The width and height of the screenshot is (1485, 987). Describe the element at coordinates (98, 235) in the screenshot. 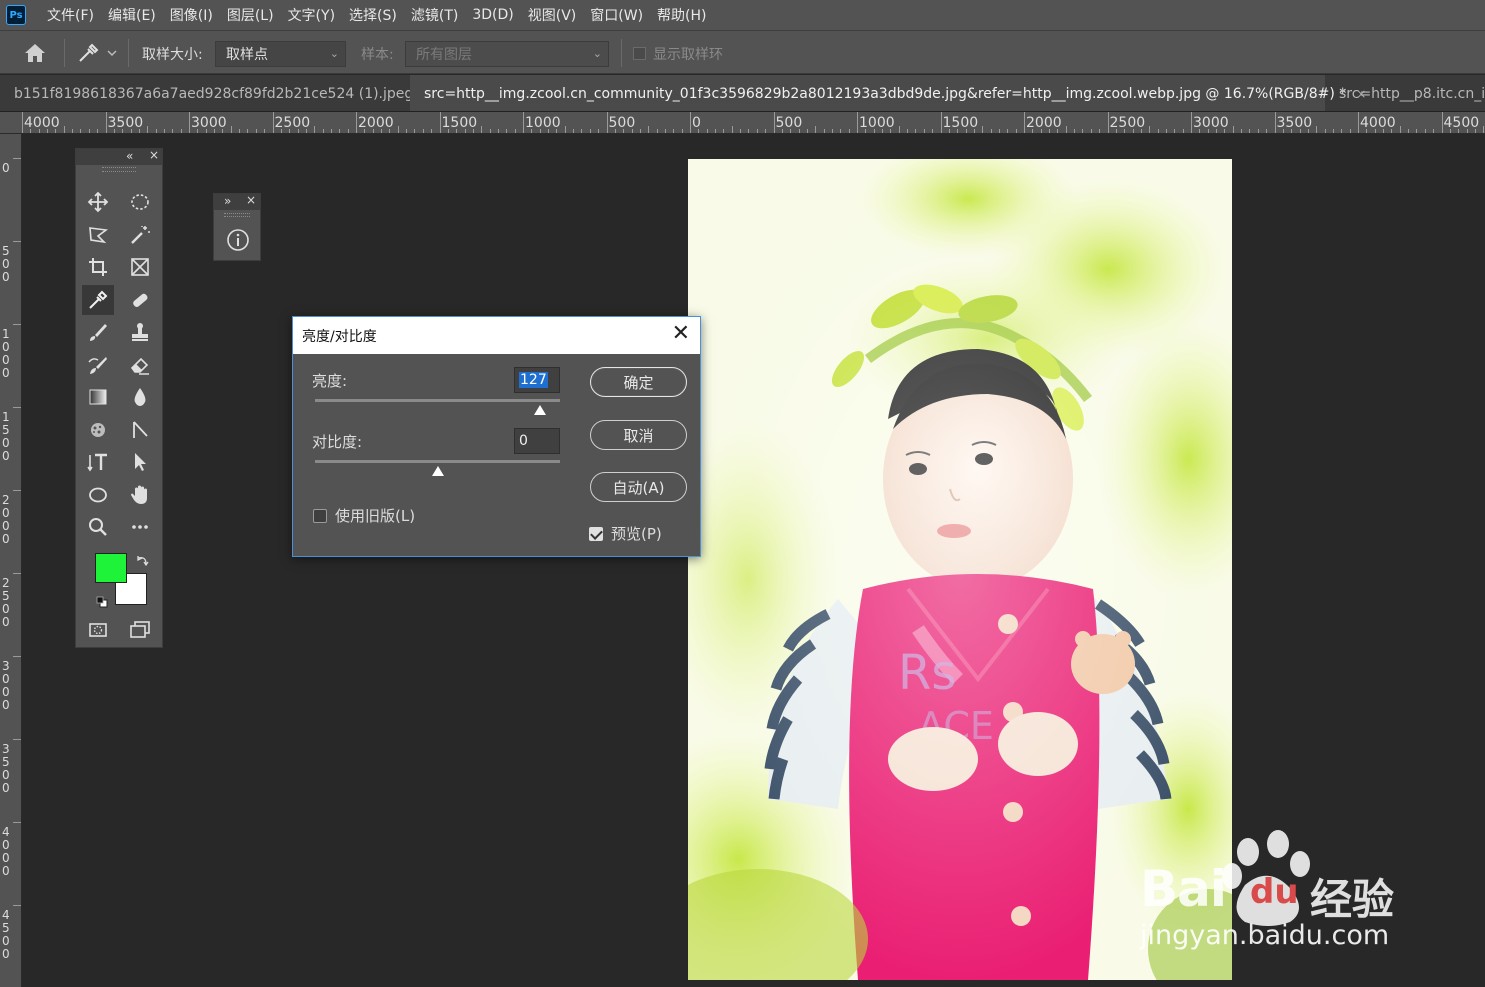

I see `polygonal-lasso-icon` at that location.